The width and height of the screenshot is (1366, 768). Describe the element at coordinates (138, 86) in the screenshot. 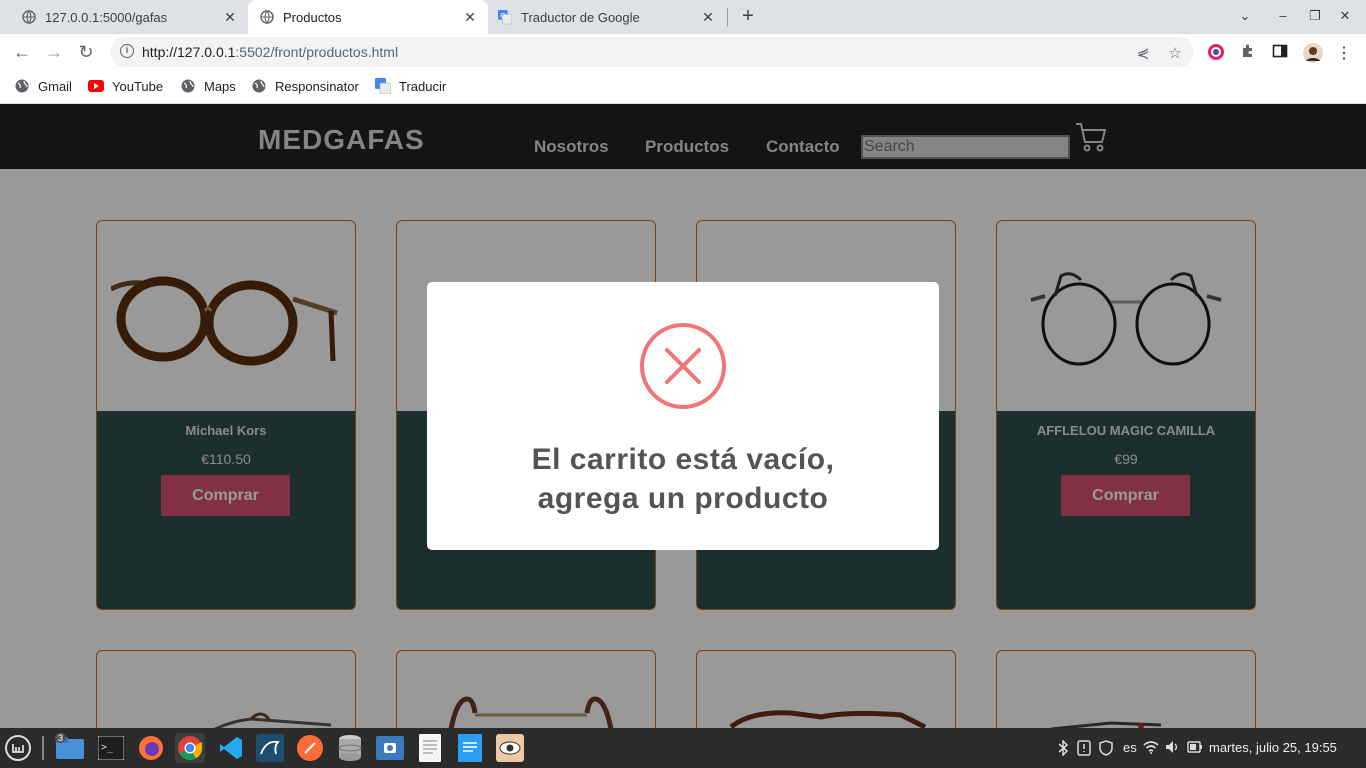

I see `bookmark-label: YouTube` at that location.